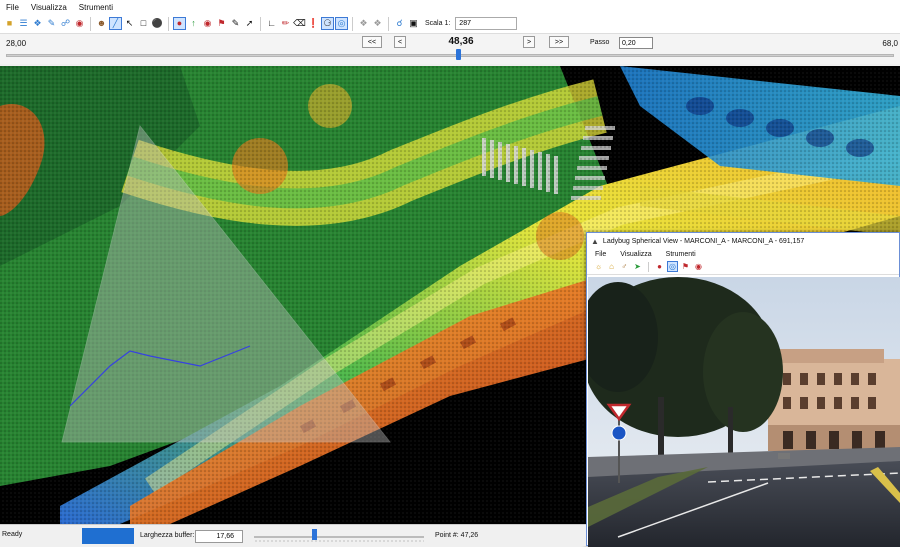  I want to click on home-icon: ⌂, so click(611, 266).